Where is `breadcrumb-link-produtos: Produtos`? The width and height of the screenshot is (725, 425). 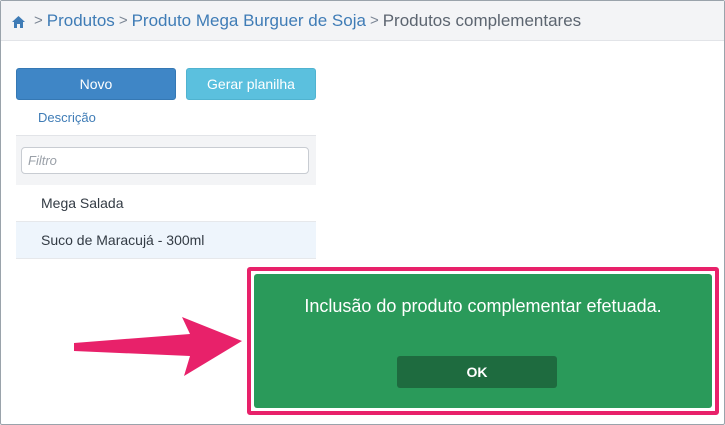 breadcrumb-link-produtos: Produtos is located at coordinates (81, 21).